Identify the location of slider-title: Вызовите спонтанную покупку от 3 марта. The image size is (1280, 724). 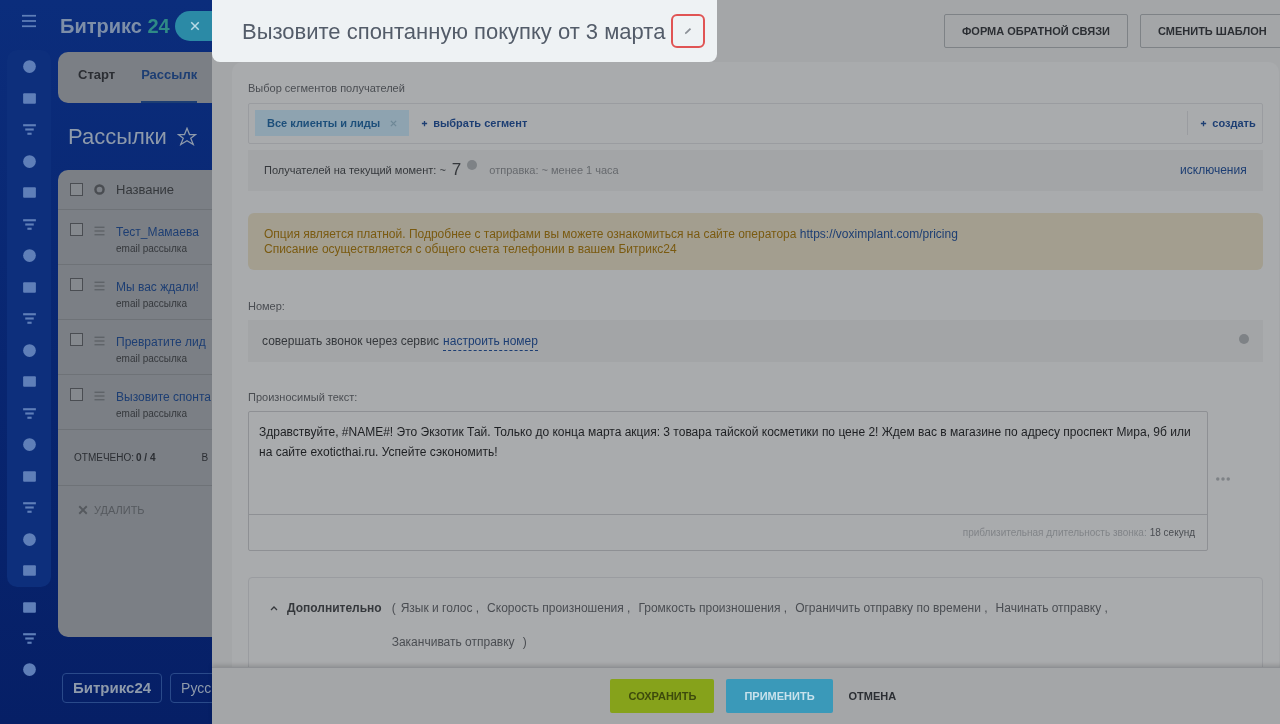
(454, 31).